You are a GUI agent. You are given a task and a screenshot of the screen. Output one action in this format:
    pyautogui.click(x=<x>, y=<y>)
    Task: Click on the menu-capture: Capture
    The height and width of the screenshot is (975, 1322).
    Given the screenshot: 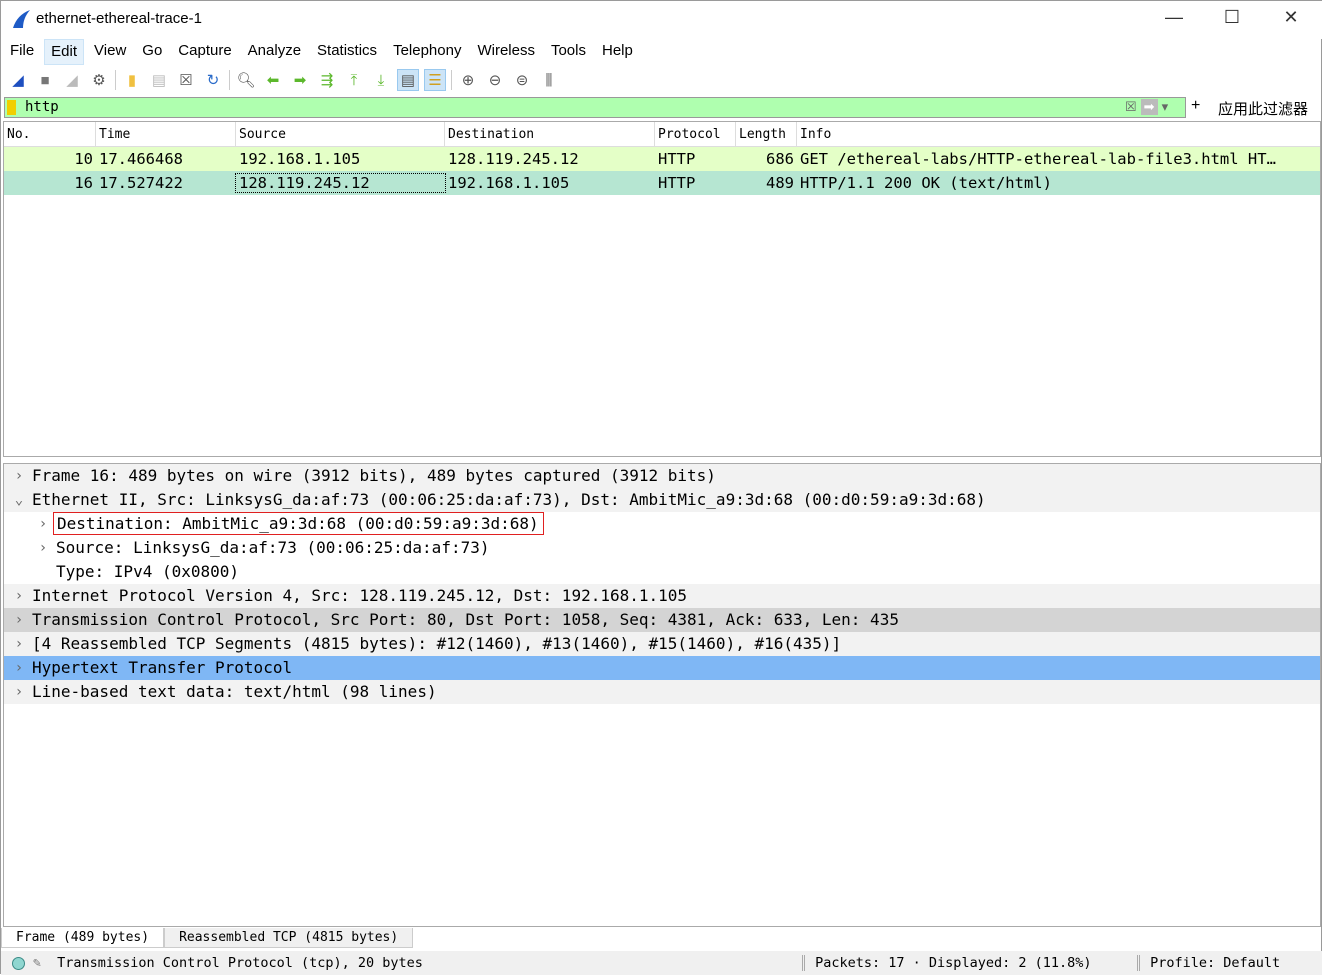 What is the action you would take?
    pyautogui.click(x=204, y=52)
    